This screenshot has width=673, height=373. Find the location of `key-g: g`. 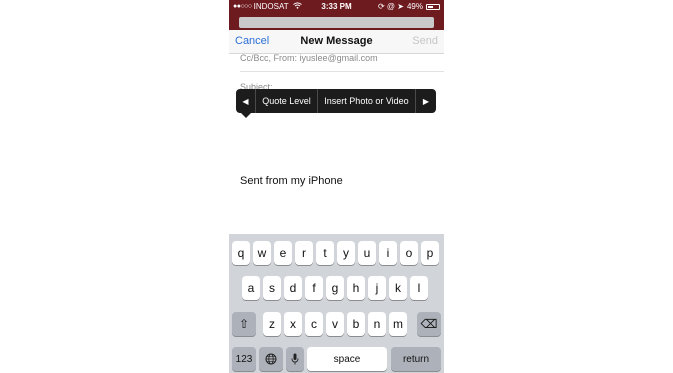

key-g: g is located at coordinates (335, 288).